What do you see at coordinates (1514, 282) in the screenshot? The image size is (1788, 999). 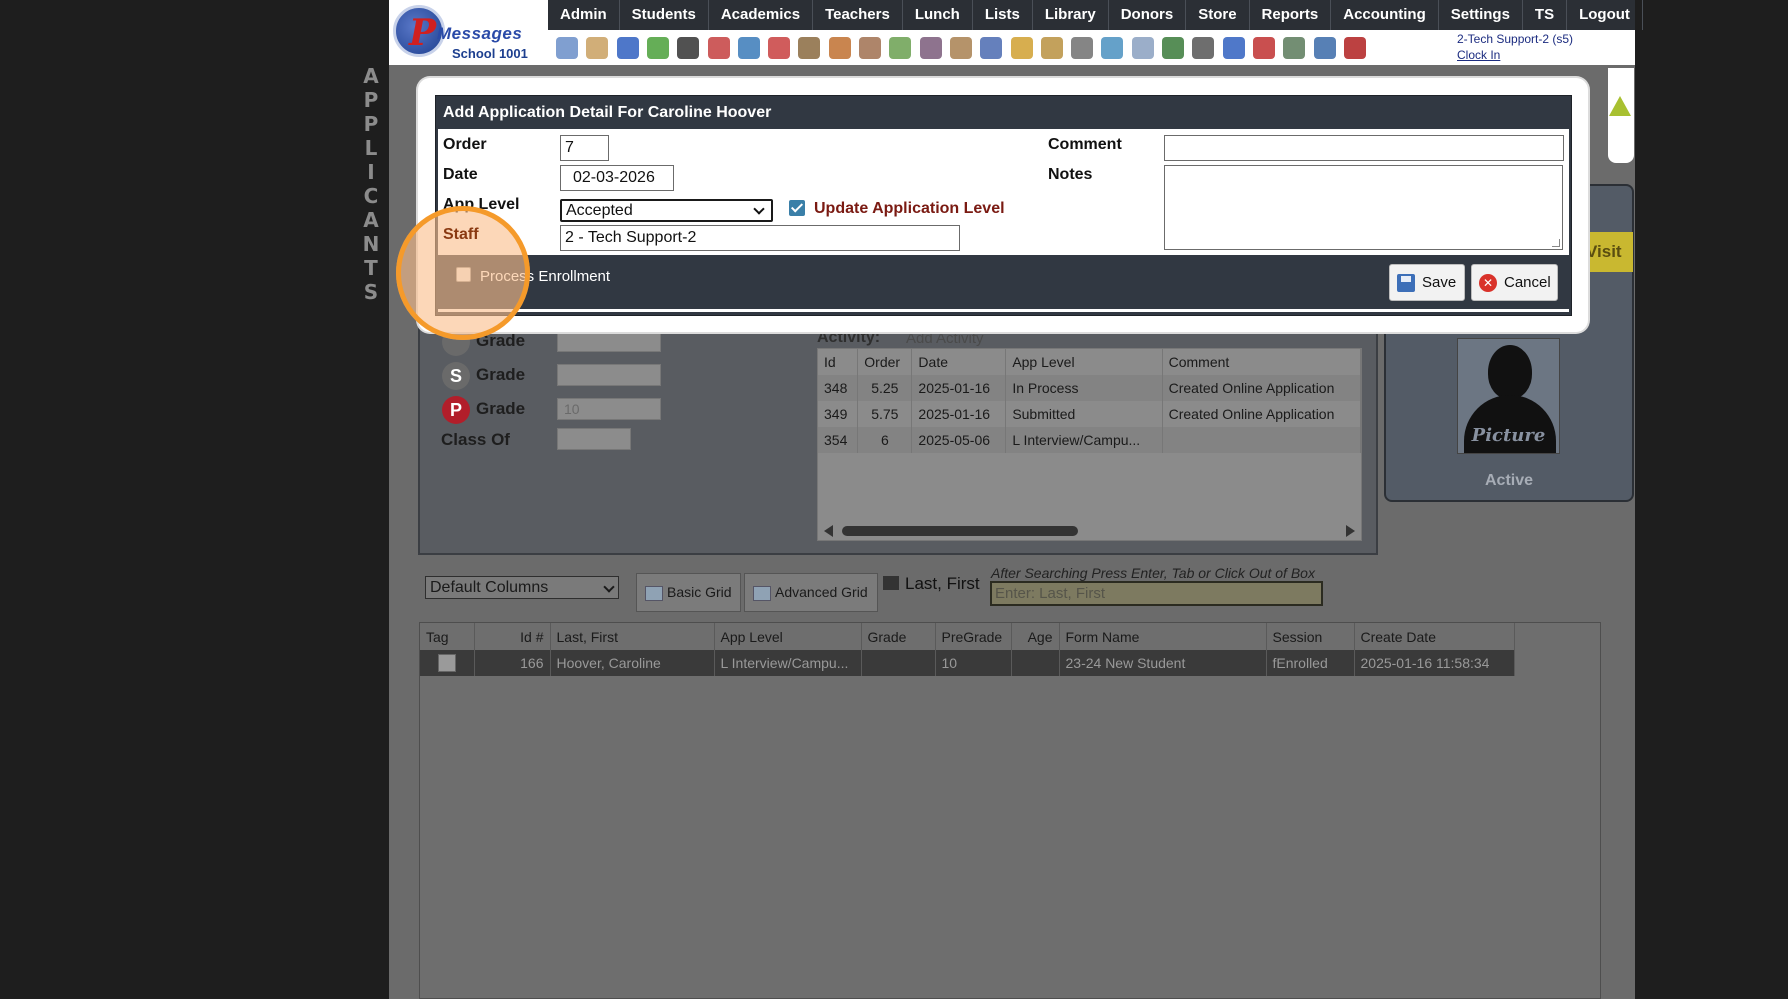 I see `cancel-button: Cancel` at bounding box center [1514, 282].